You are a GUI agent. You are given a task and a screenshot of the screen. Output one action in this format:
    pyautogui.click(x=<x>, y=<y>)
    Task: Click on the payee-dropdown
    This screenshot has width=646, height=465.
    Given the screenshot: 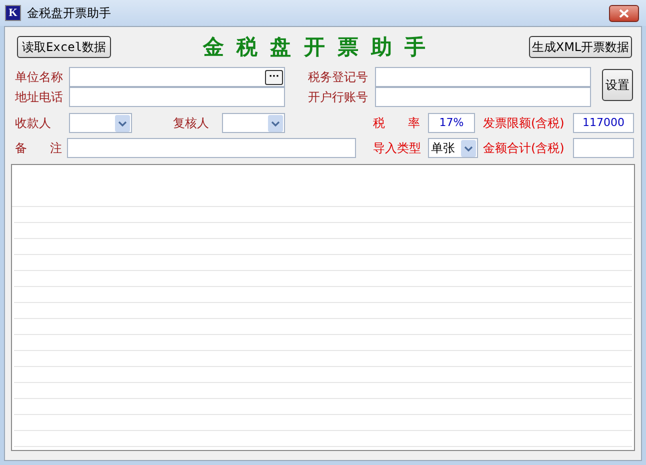 What is the action you would take?
    pyautogui.click(x=100, y=123)
    